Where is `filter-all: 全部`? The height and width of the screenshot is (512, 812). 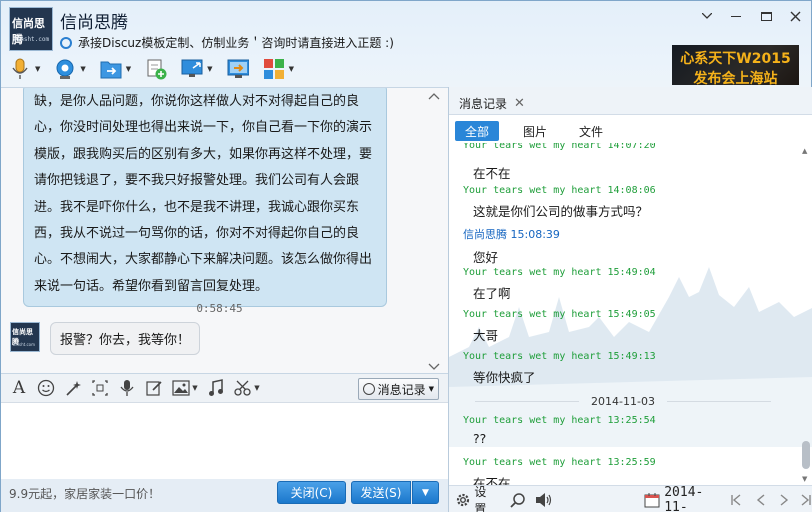 filter-all: 全部 is located at coordinates (477, 131).